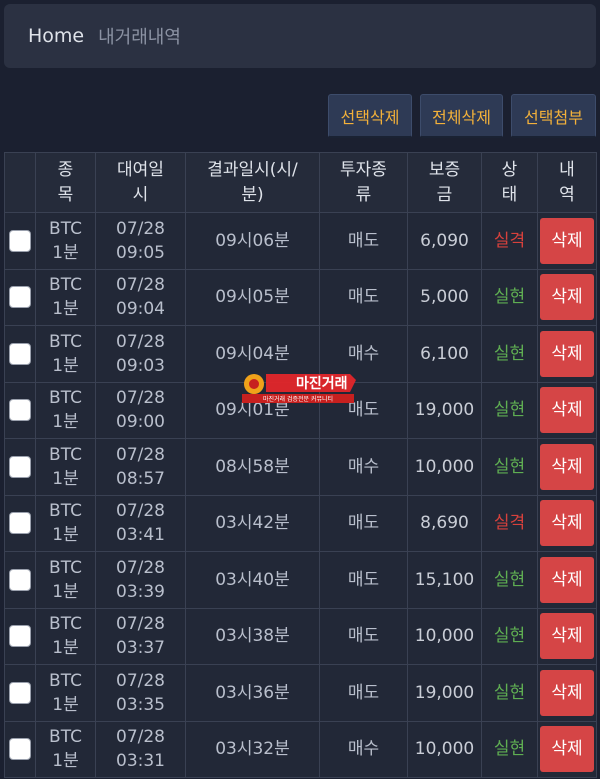 This screenshot has width=600, height=779. Describe the element at coordinates (300, 36) in the screenshot. I see `breadcrumb: Home 내거래내역` at that location.